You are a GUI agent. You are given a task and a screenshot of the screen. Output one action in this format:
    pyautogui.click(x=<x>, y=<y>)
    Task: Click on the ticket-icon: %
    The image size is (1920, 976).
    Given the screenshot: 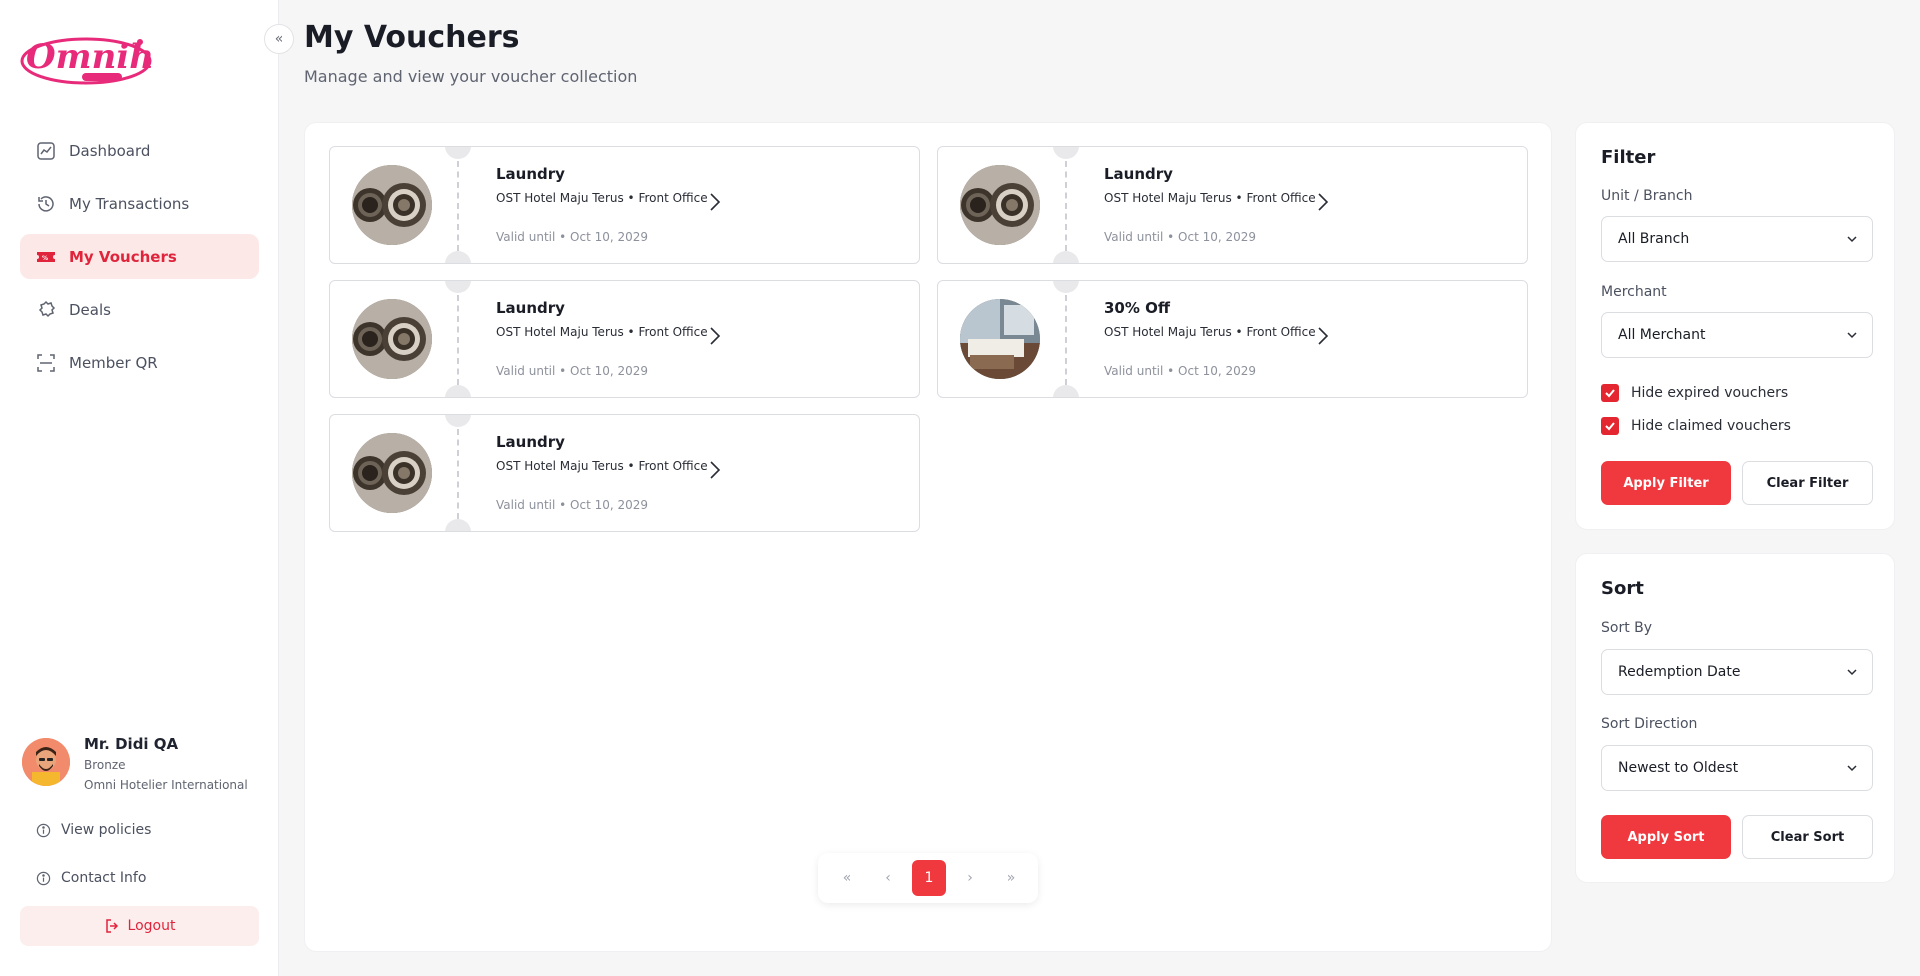 What is the action you would take?
    pyautogui.click(x=46, y=257)
    